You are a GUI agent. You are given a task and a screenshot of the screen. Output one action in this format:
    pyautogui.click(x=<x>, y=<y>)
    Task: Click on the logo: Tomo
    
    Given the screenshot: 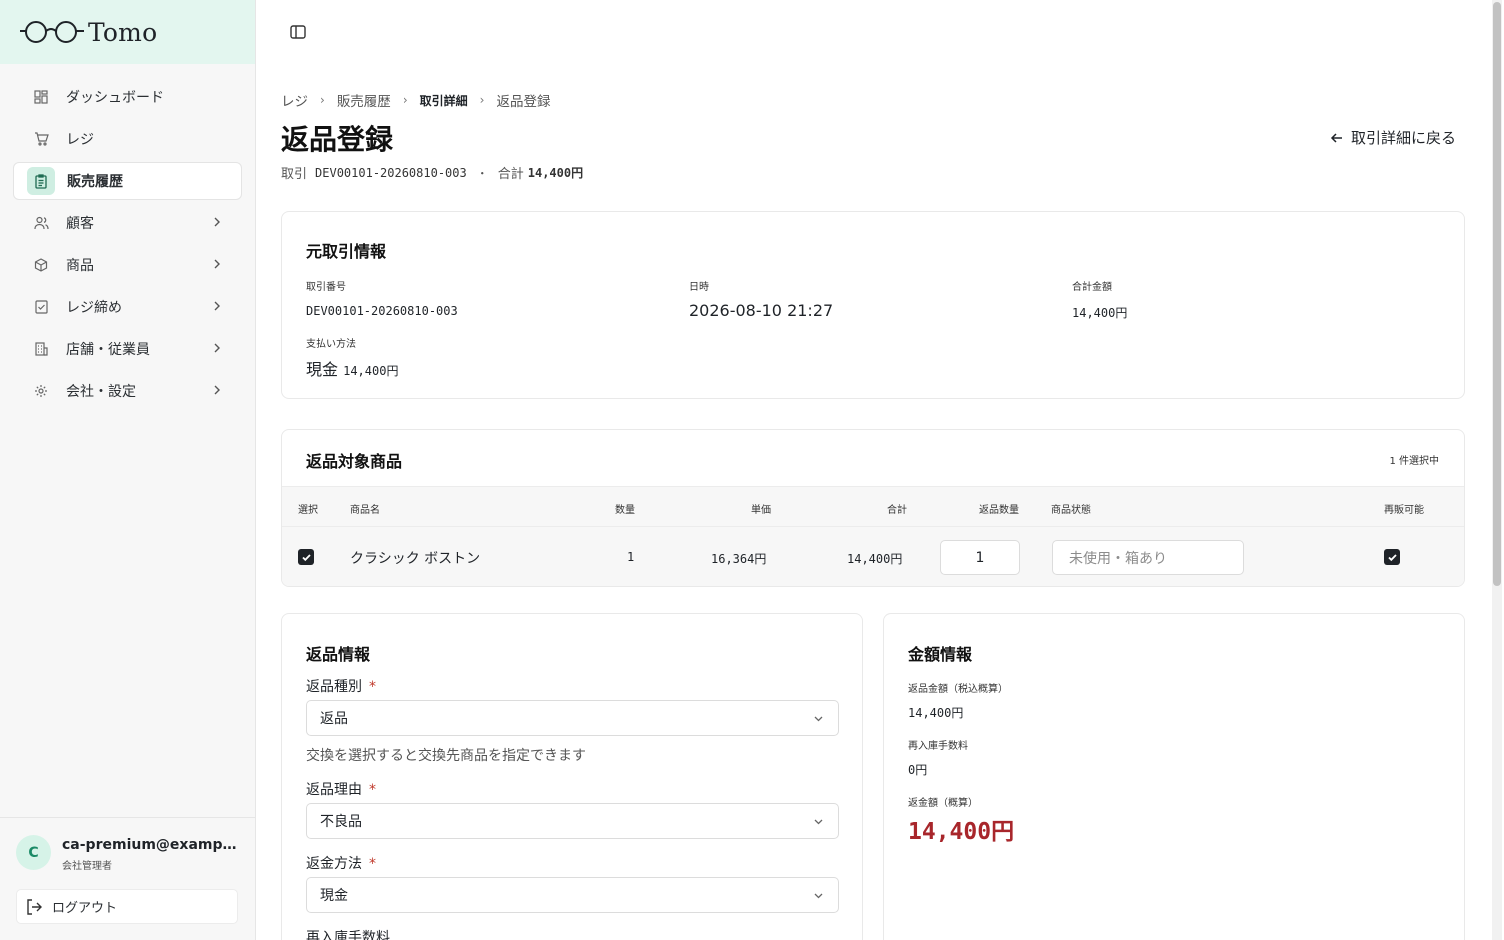 What is the action you would take?
    pyautogui.click(x=127, y=32)
    